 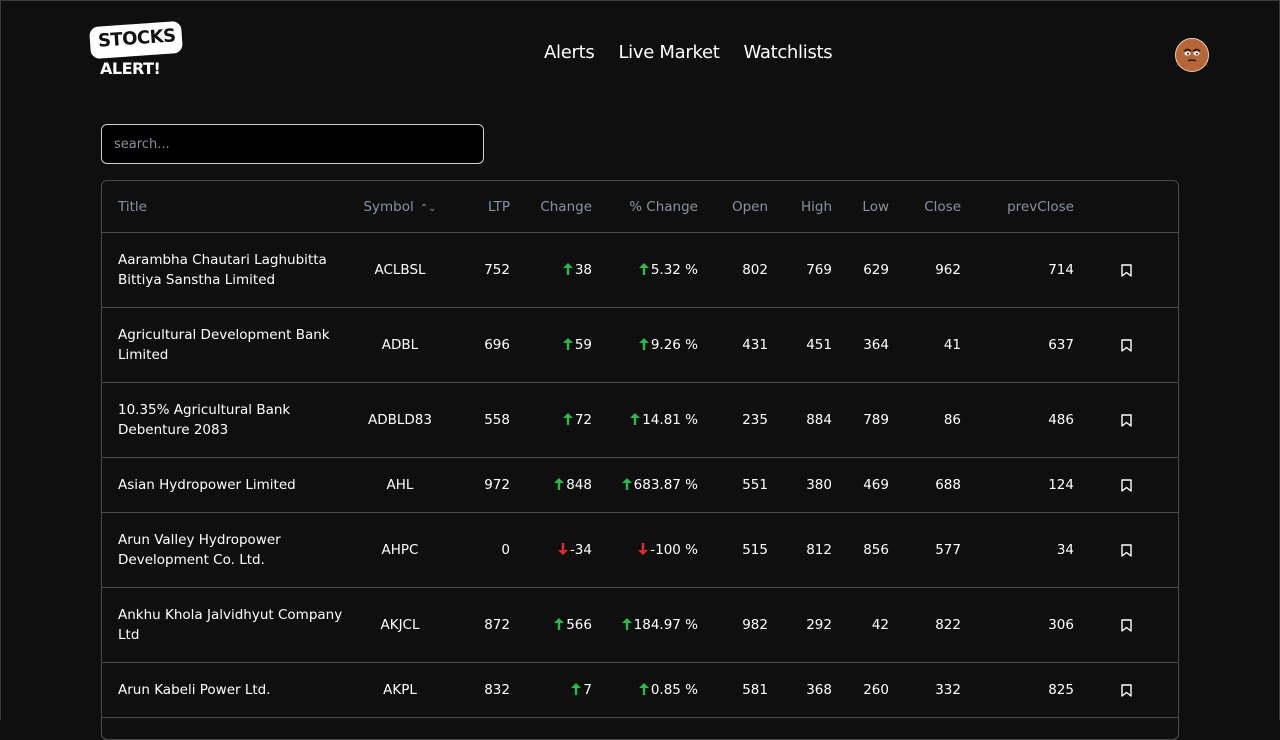 I want to click on user-avatar, so click(x=1192, y=55).